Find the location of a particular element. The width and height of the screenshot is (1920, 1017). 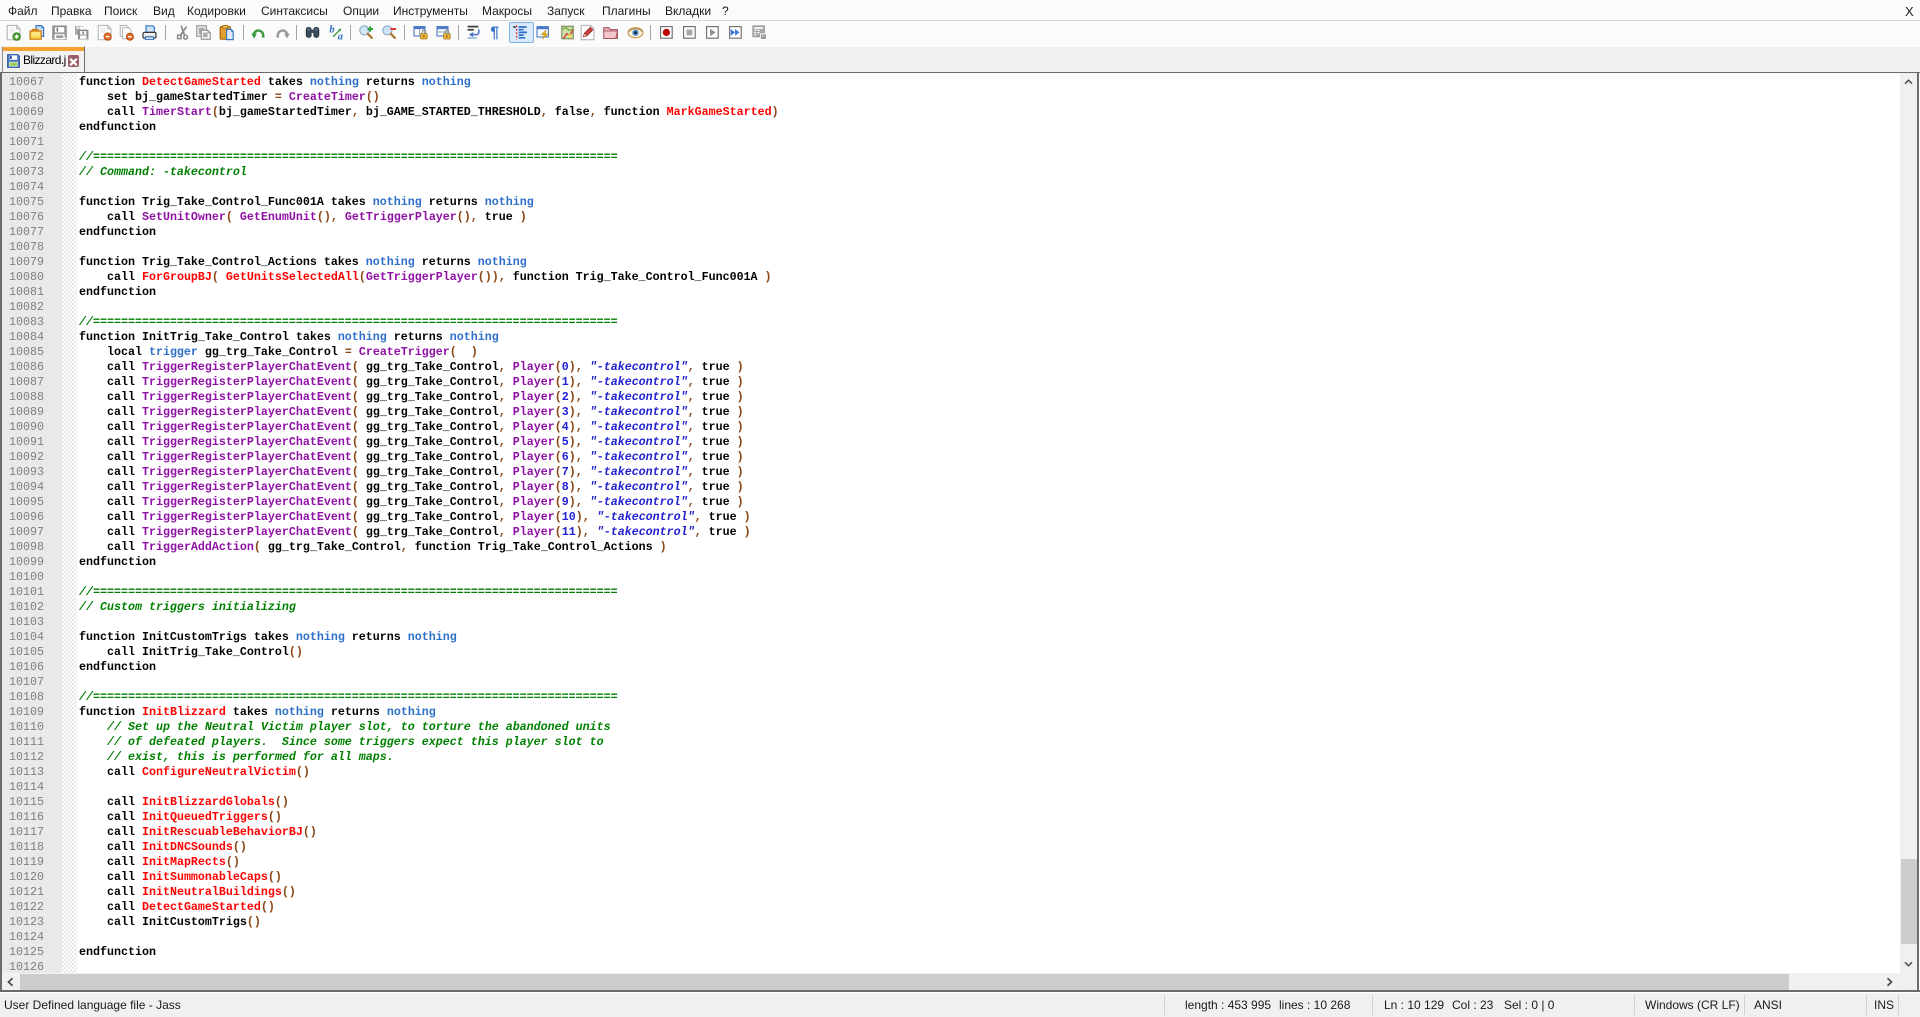

svg-text: a is located at coordinates (339, 36).